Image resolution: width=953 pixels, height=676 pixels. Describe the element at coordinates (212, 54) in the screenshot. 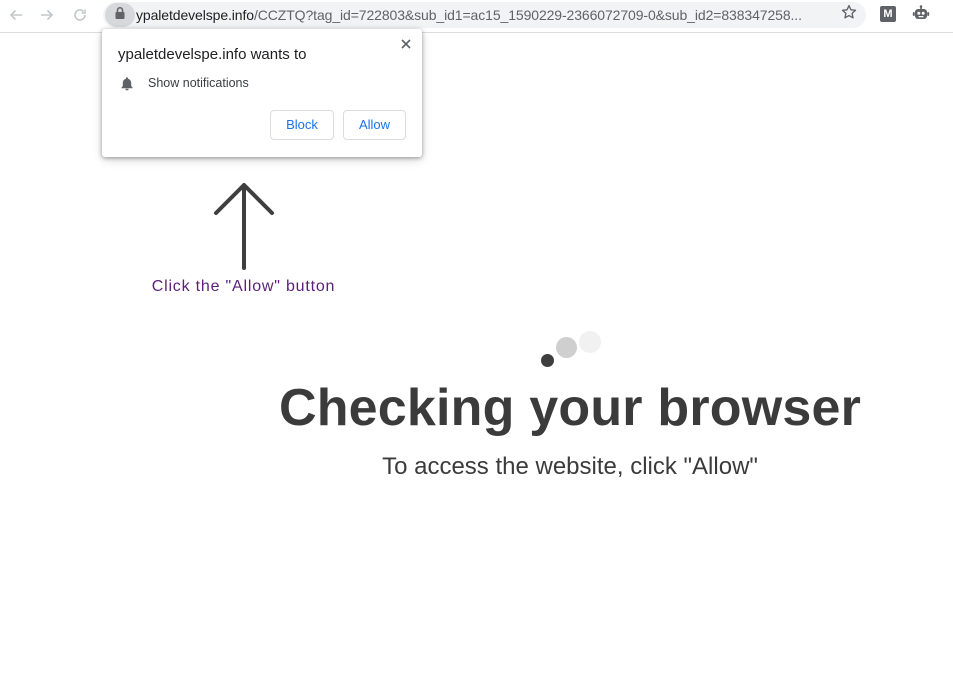

I see `popup-title: ypaletdevelspe.info wants to` at that location.